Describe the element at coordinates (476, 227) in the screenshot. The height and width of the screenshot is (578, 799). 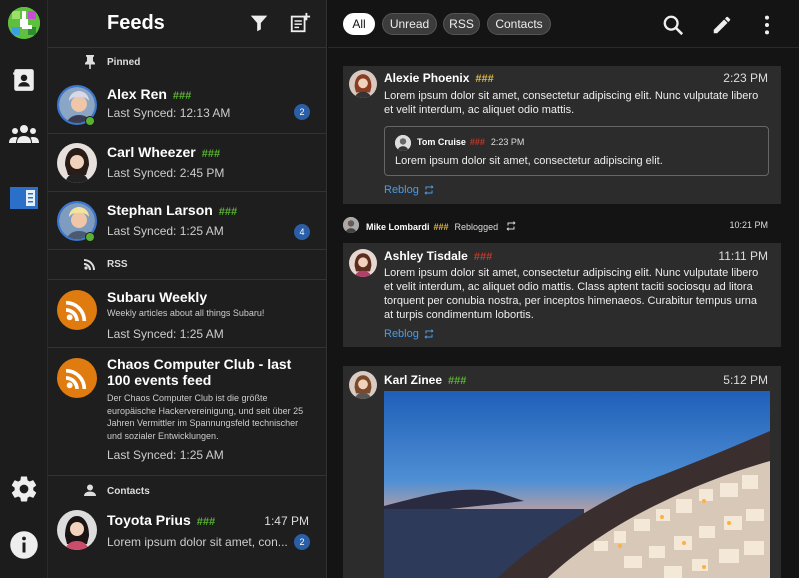
I see `reblogged-label: Reblogged` at that location.